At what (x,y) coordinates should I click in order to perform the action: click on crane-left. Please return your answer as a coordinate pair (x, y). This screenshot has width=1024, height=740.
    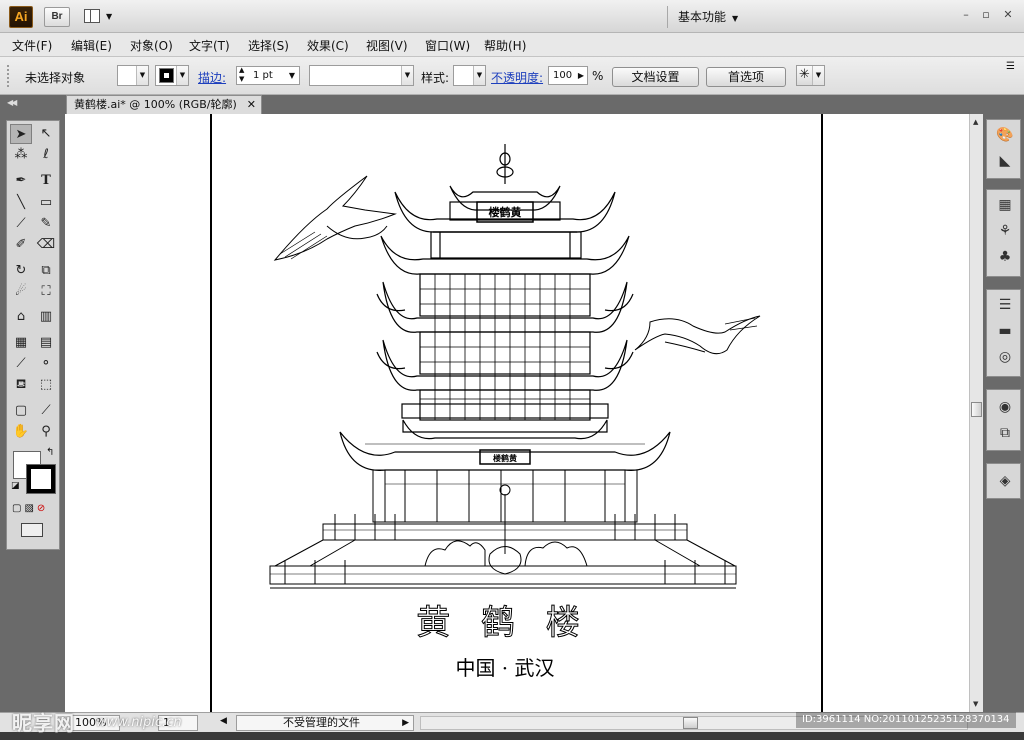
    Looking at the image, I should click on (335, 218).